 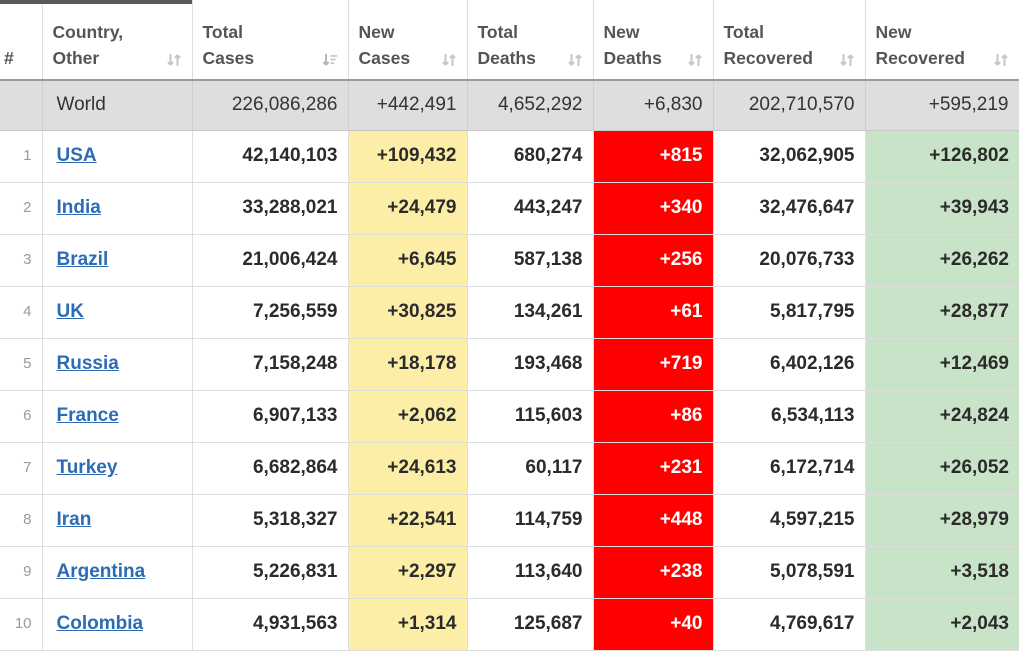 I want to click on cell-new-deaths: +448, so click(x=653, y=520).